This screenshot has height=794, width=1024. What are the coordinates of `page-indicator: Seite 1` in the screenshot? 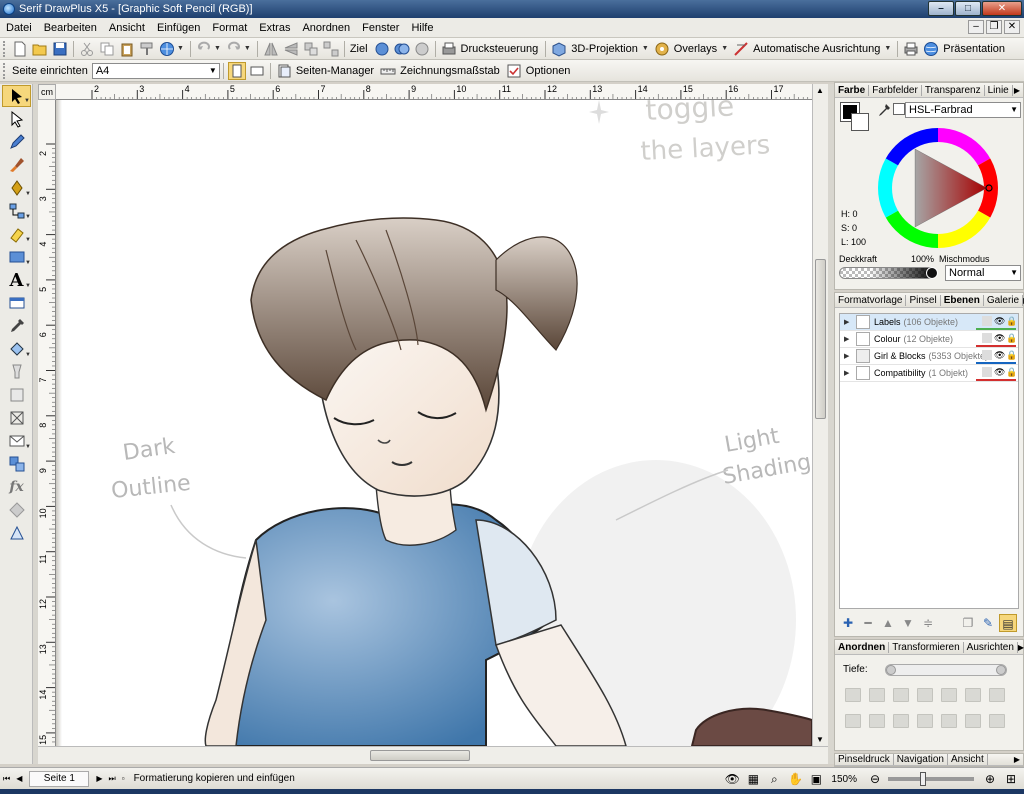 It's located at (59, 778).